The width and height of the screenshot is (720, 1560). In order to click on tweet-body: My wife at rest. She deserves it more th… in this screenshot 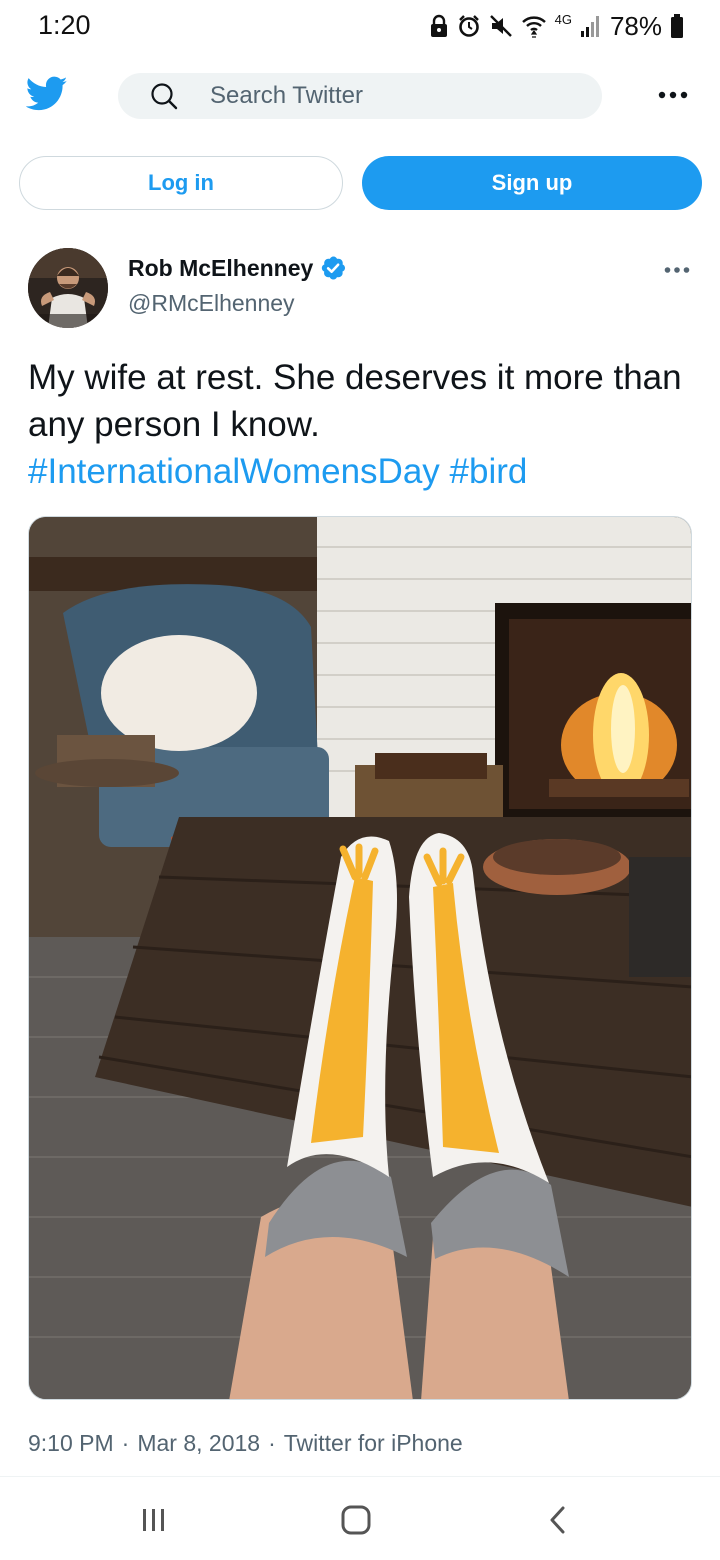, I will do `click(355, 401)`.